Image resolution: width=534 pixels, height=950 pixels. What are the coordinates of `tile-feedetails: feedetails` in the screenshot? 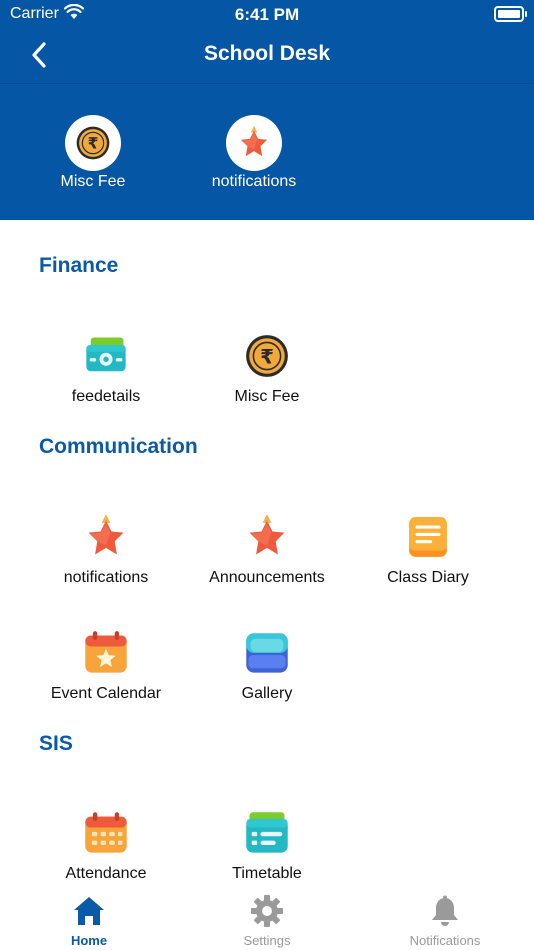 It's located at (106, 368).